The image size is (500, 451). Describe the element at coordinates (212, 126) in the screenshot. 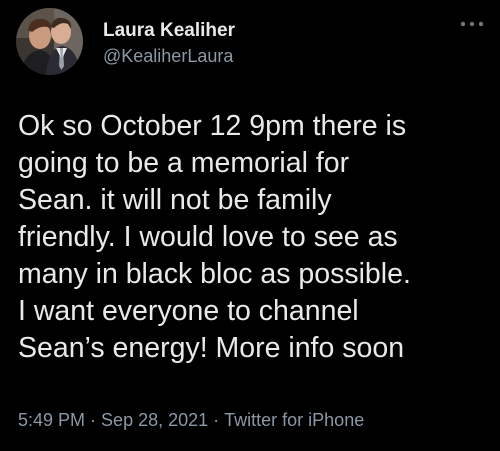

I see `tweet-text-line: Ok so October 12 9pm there is` at that location.